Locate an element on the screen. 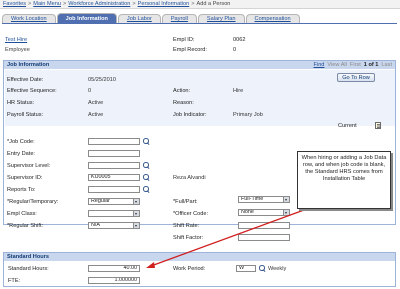 The image size is (400, 289). job-code-label: *Job Code: is located at coordinates (21, 142).